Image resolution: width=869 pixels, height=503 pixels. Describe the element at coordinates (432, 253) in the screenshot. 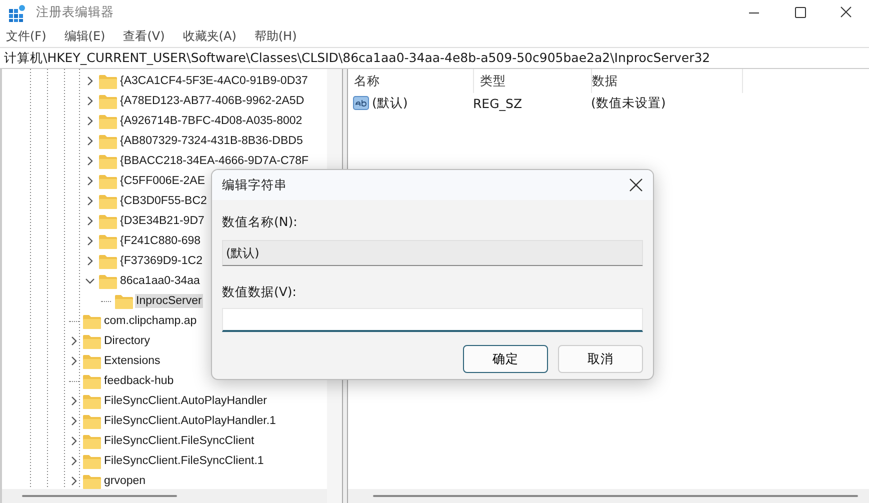

I see `value-name-field: (默认)` at that location.